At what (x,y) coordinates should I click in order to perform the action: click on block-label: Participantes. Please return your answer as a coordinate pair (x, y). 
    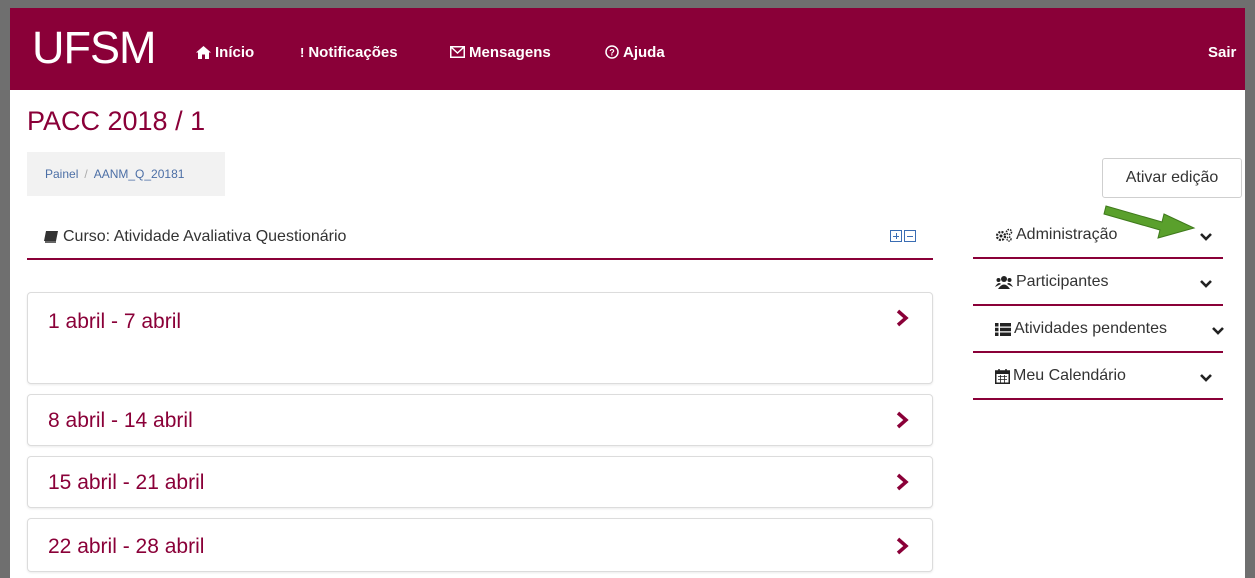
    Looking at the image, I should click on (1062, 281).